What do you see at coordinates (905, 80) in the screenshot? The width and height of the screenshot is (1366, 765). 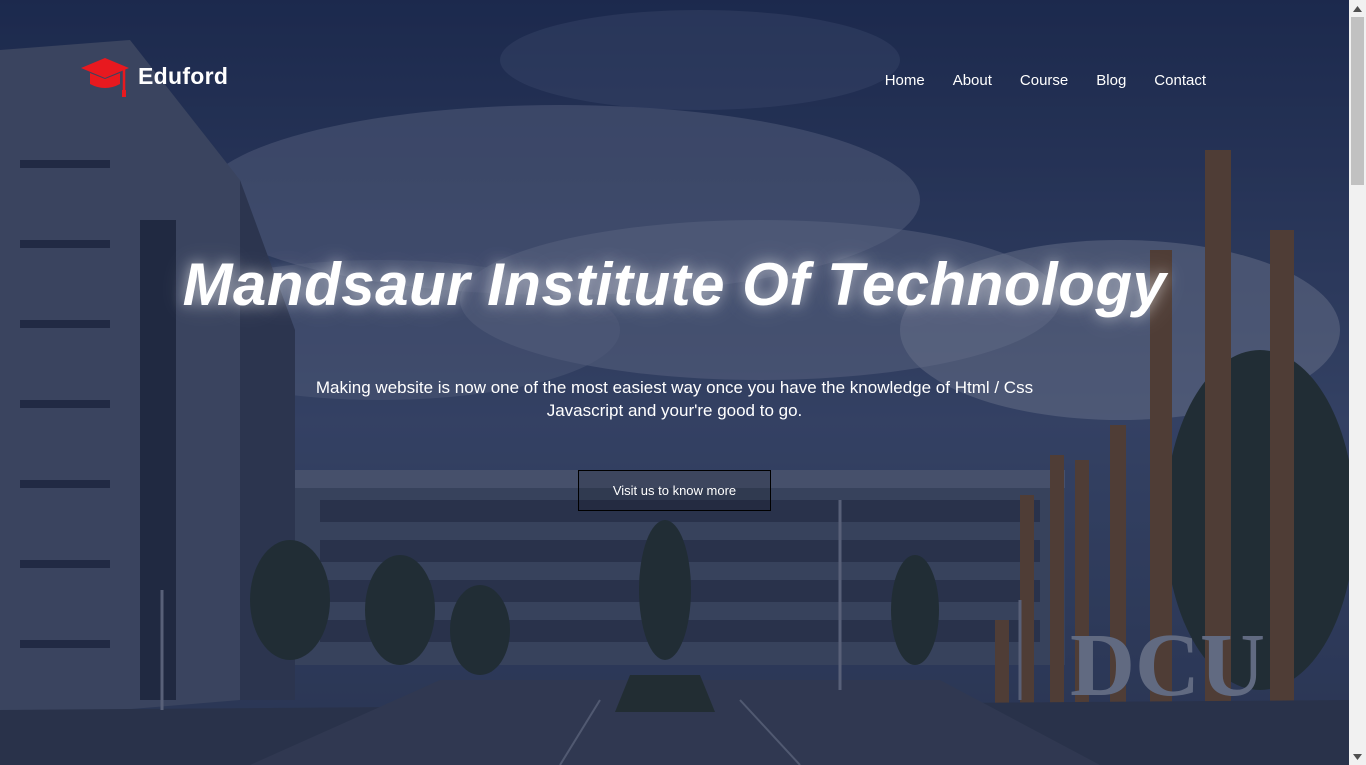 I see `nav-item-home: Home` at bounding box center [905, 80].